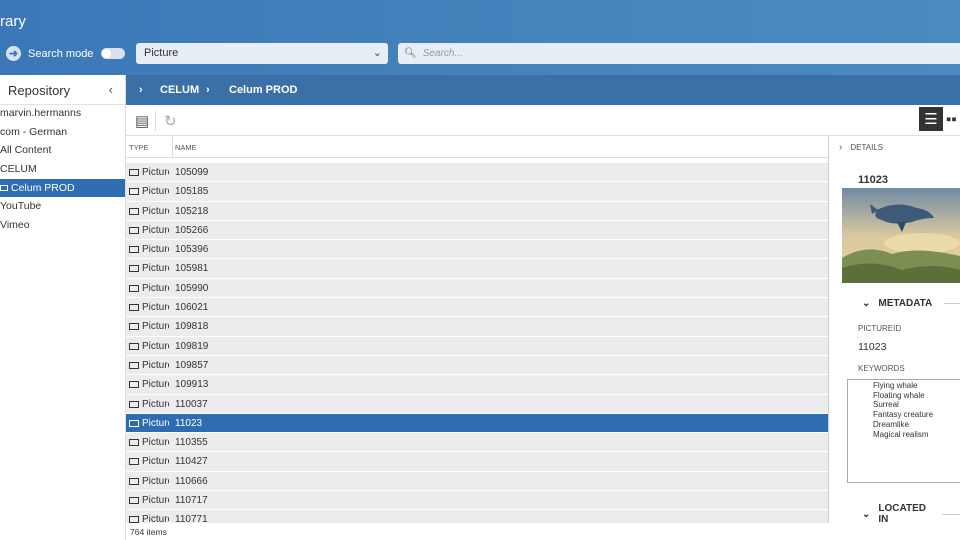 This screenshot has height=540, width=960. I want to click on type-select: Picture ⌄, so click(262, 53).